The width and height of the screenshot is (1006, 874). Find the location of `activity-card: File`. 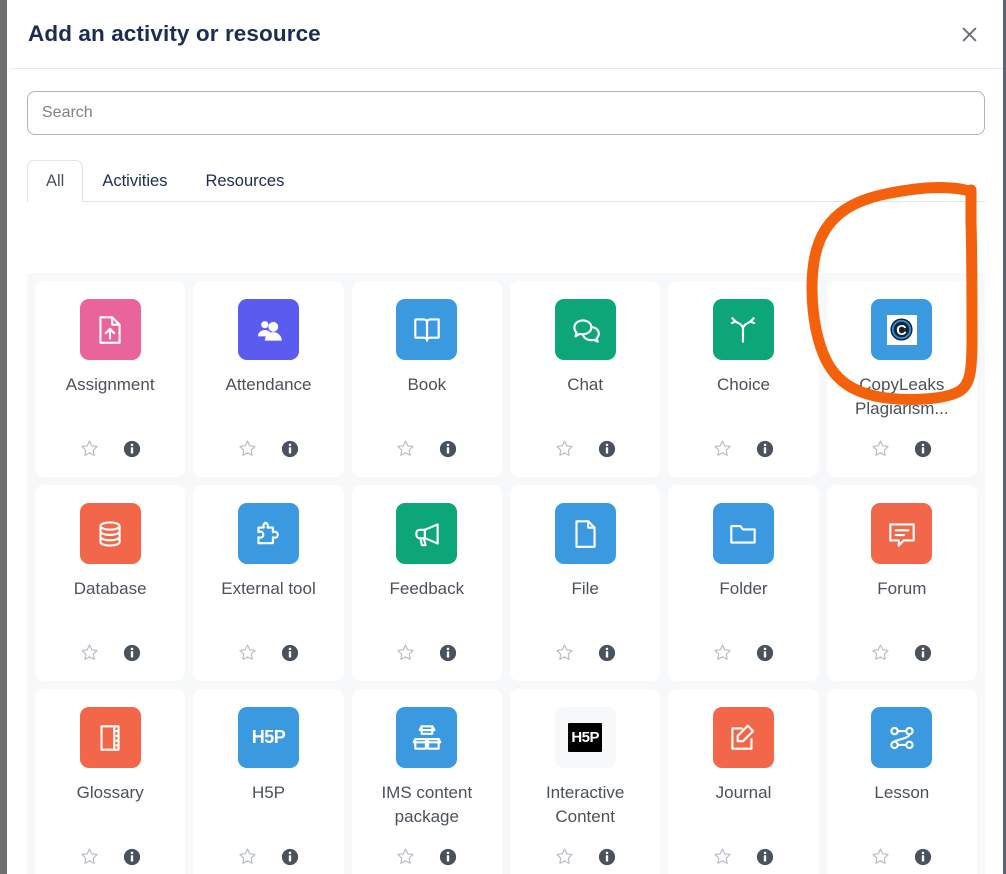

activity-card: File is located at coordinates (585, 583).